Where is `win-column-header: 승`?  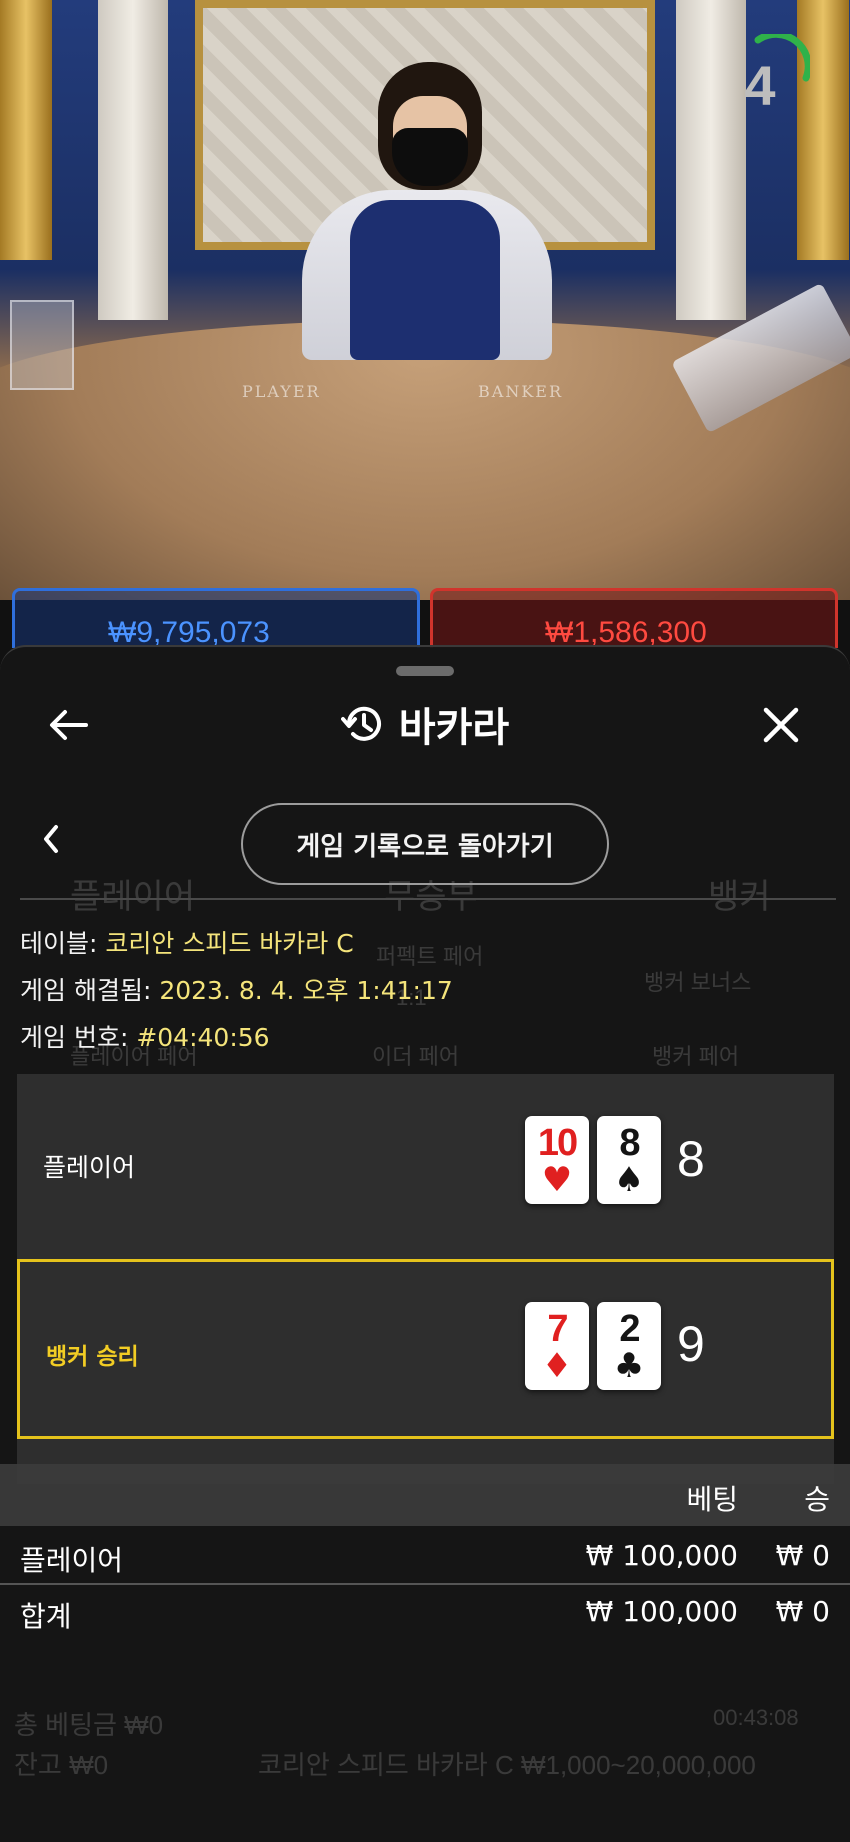
win-column-header: 승 is located at coordinates (817, 1499).